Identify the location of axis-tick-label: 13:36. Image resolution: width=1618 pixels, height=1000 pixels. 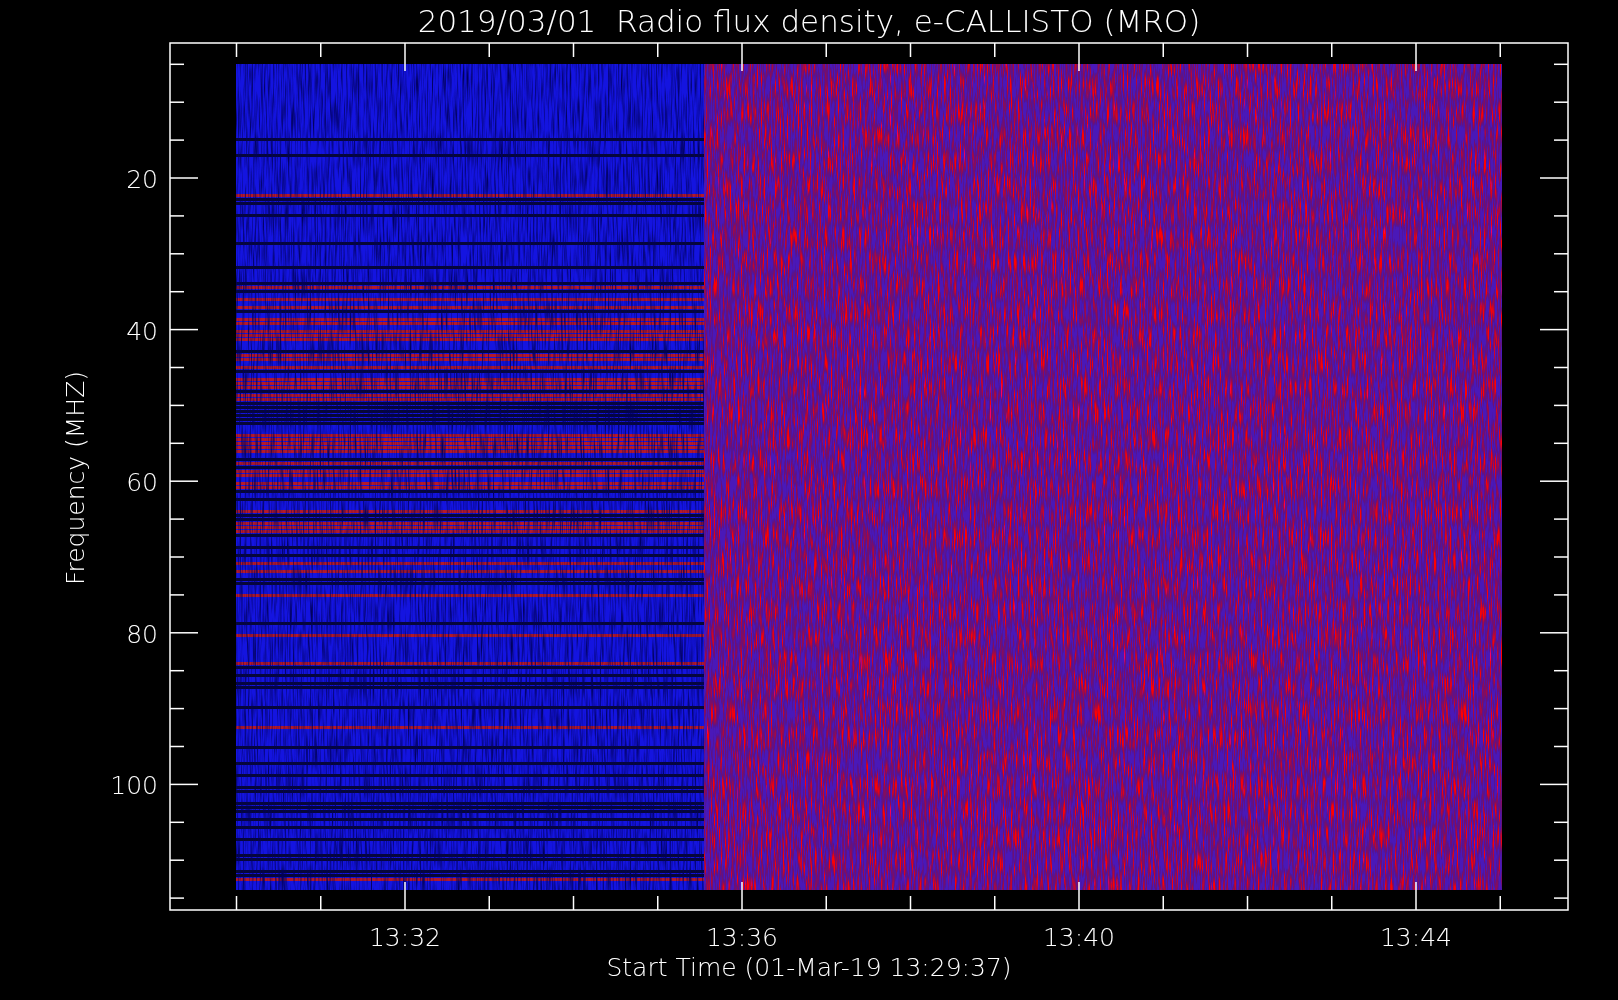
(742, 937).